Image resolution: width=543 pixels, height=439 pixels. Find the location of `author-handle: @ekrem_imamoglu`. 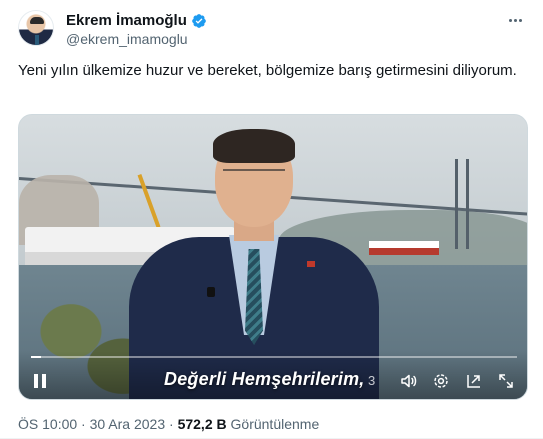

author-handle: @ekrem_imamoglu is located at coordinates (127, 39).